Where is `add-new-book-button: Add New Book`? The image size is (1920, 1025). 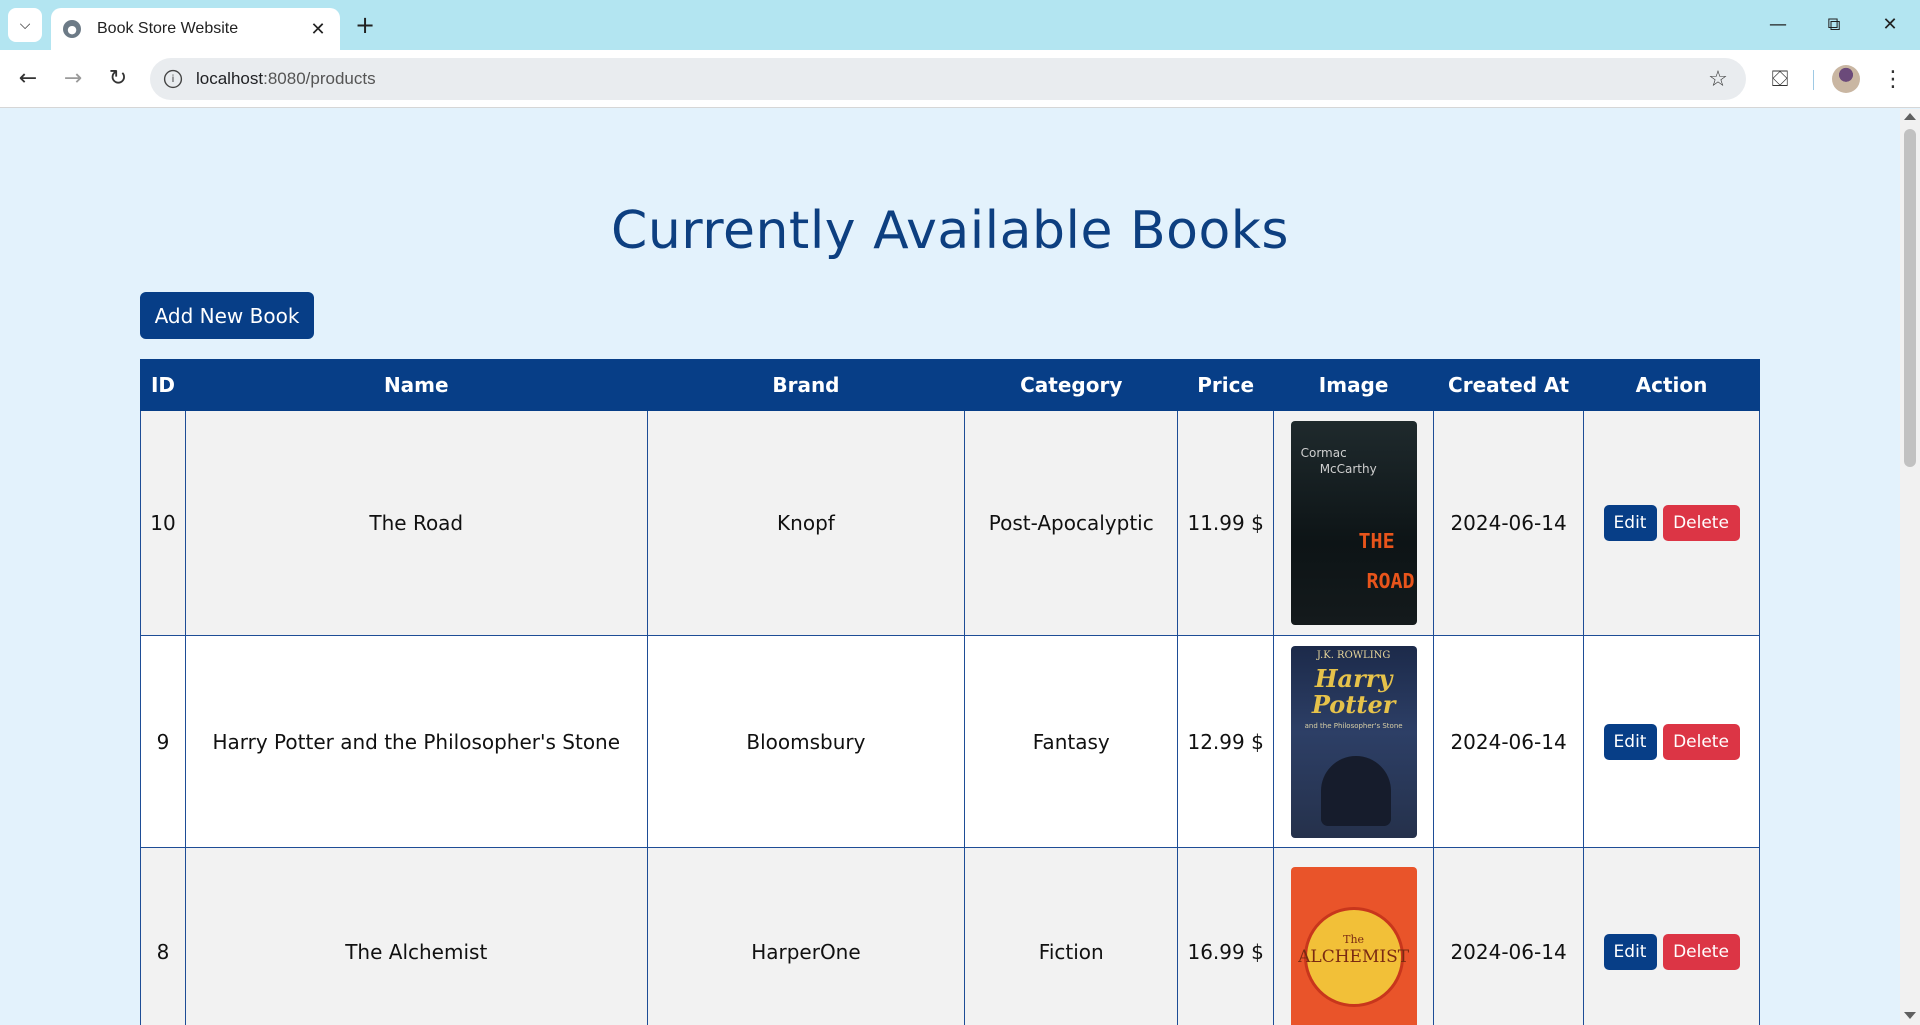
add-new-book-button: Add New Book is located at coordinates (227, 315).